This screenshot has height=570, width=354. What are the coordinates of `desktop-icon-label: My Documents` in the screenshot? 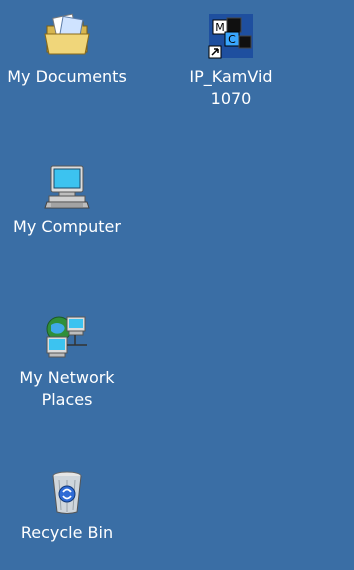 It's located at (67, 76).